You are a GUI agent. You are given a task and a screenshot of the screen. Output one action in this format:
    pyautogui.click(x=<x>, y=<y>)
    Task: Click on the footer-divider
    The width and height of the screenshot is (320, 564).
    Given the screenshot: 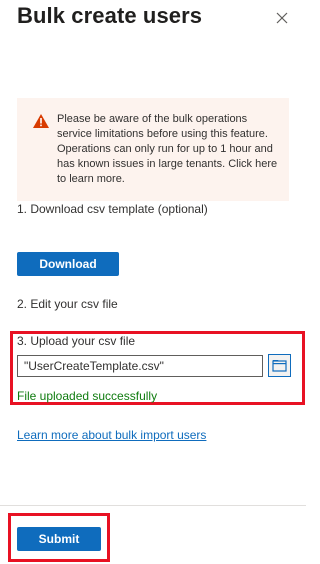 What is the action you would take?
    pyautogui.click(x=153, y=505)
    